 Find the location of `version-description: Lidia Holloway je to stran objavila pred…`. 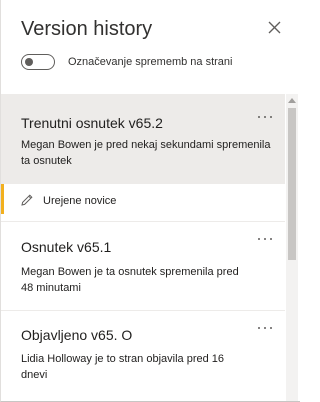

version-description: Lidia Holloway je to stran objavila pred… is located at coordinates (123, 367).